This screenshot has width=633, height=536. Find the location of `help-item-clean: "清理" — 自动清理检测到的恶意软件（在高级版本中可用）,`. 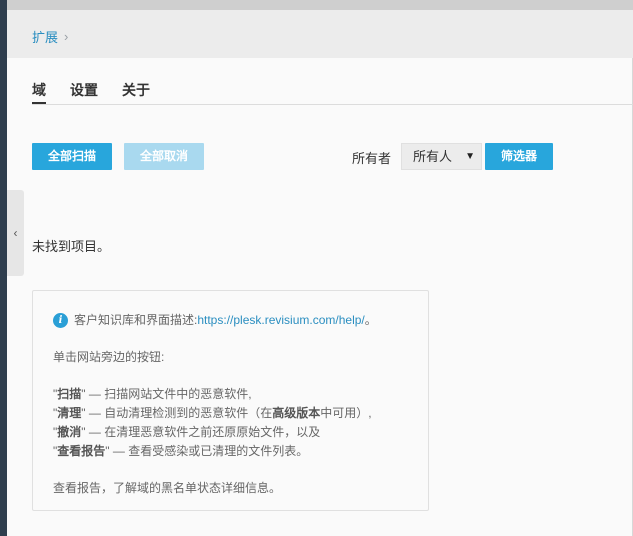

help-item-clean: "清理" — 自动清理检测到的恶意软件（在高级版本中可用）, is located at coordinates (212, 413).